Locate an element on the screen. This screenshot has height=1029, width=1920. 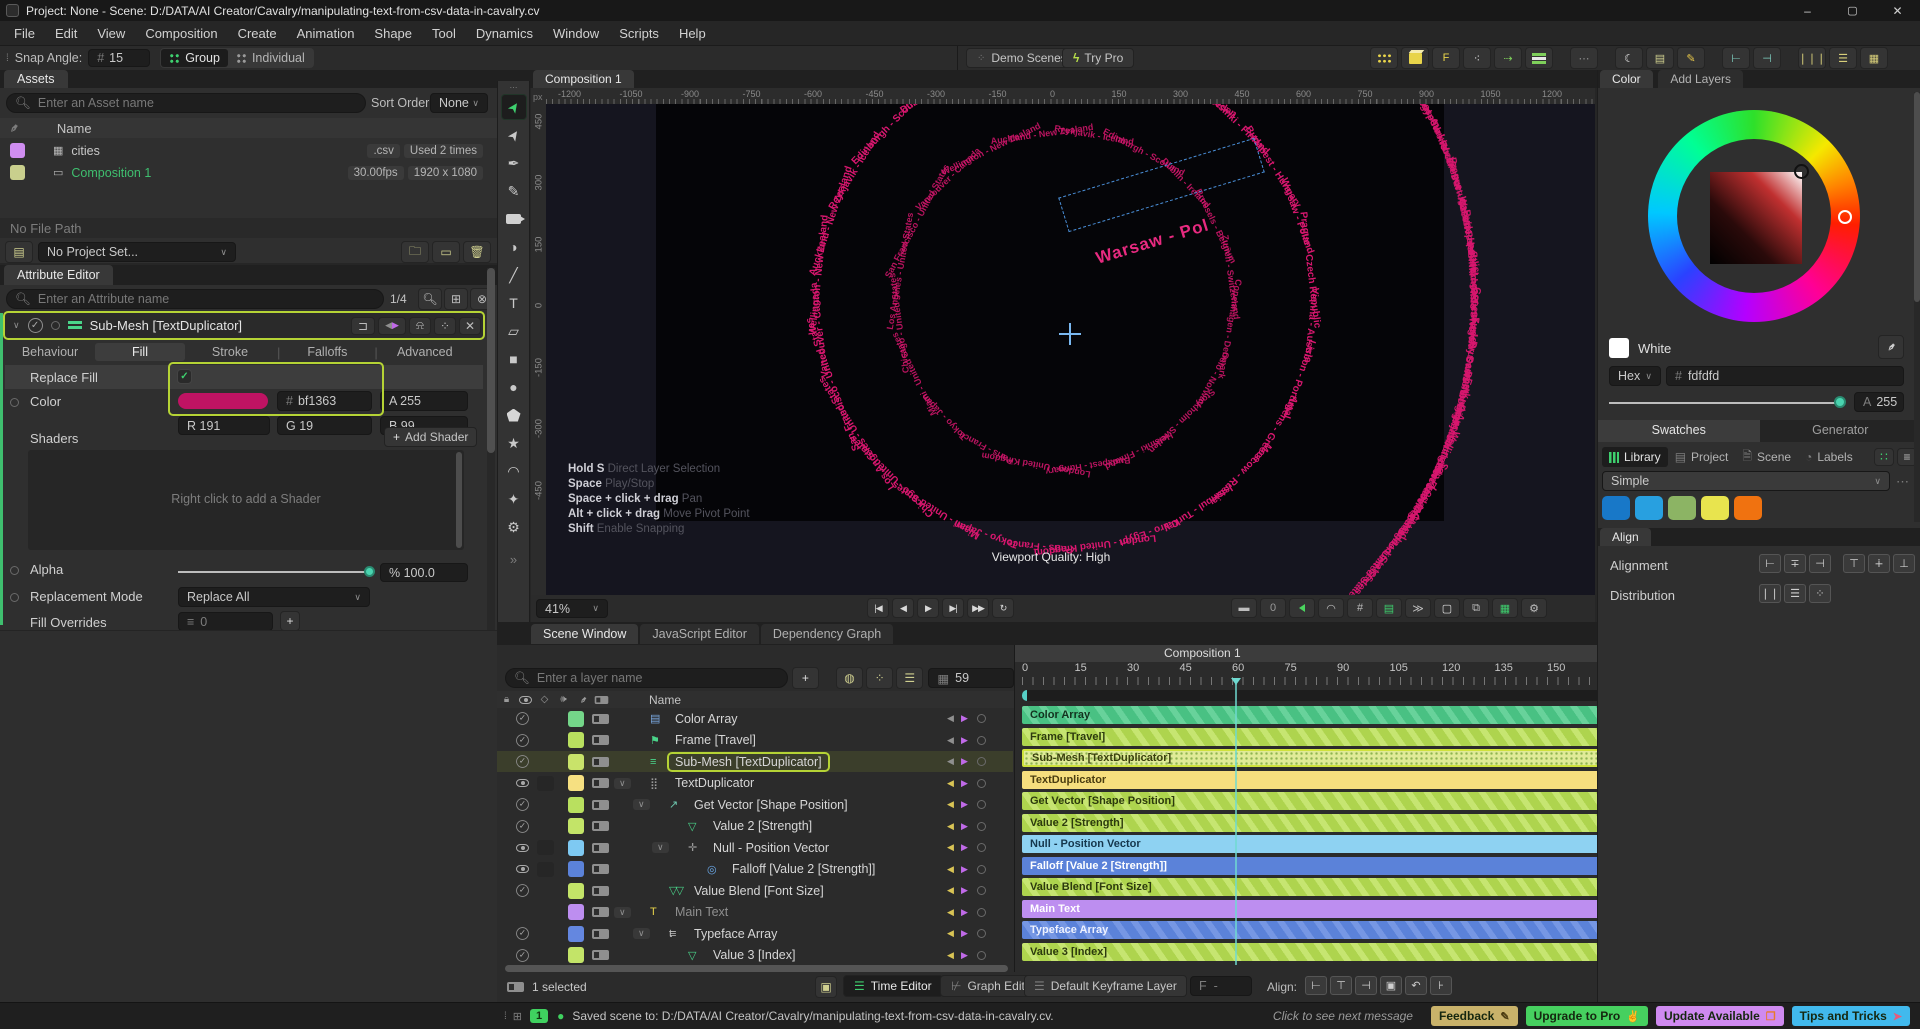
maximize-button: ▢ is located at coordinates (1852, 10).